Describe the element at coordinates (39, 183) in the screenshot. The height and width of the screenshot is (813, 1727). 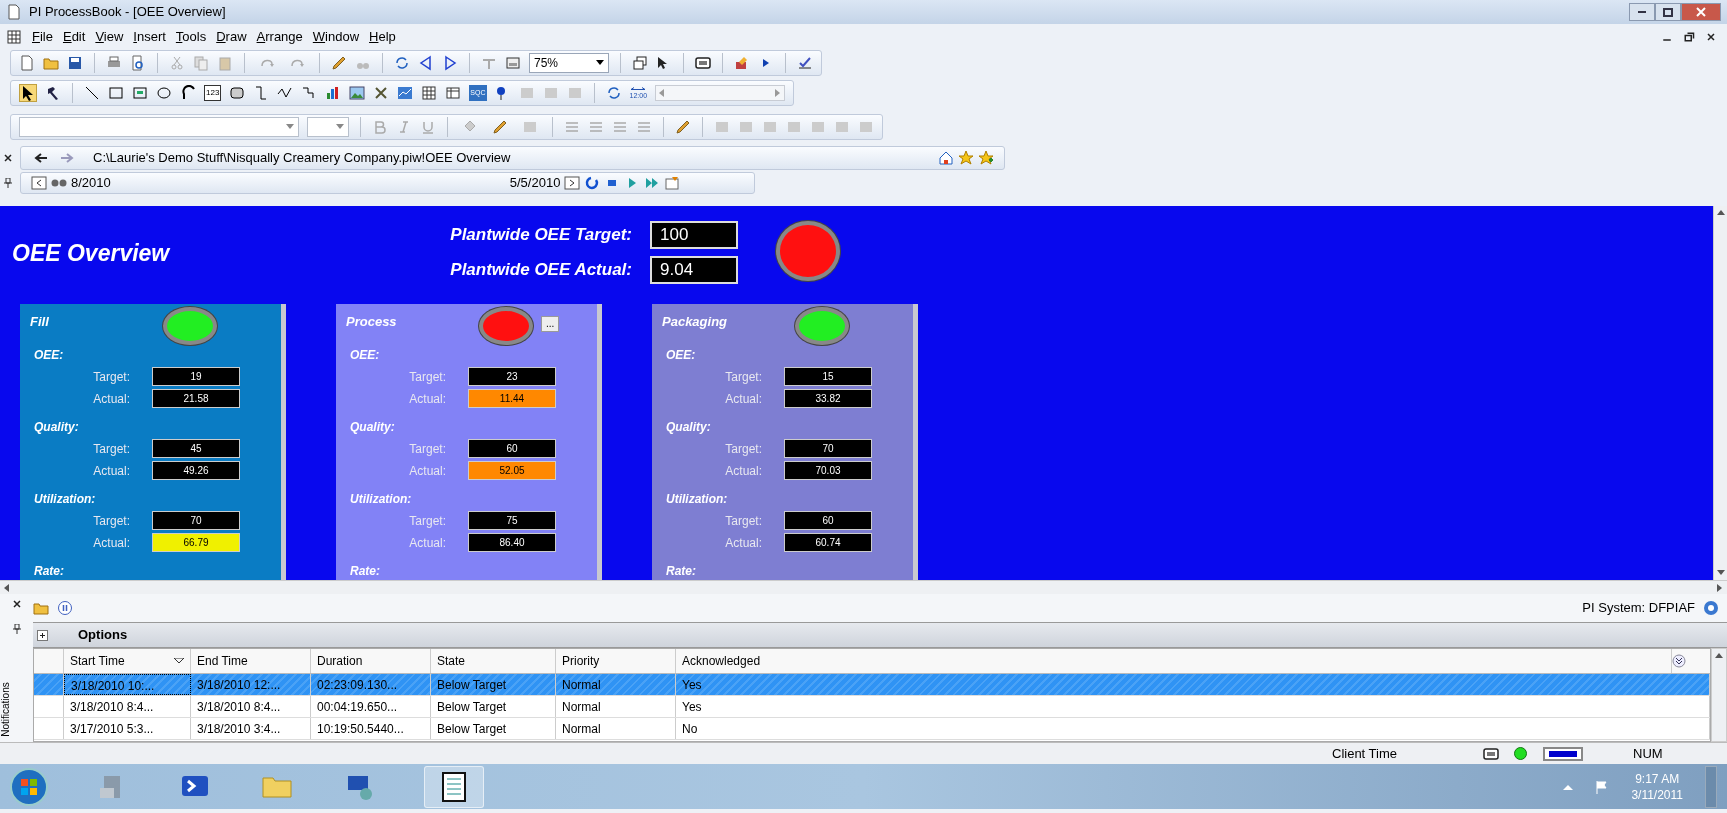
I see `previous-button-icon` at that location.